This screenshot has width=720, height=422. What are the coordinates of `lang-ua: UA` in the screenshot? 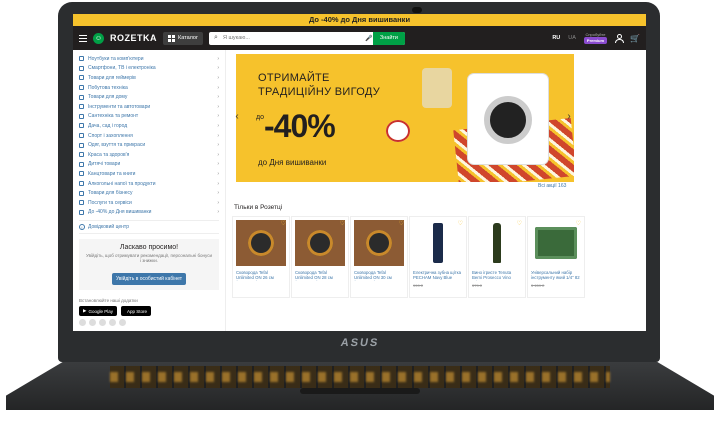 It's located at (572, 38).